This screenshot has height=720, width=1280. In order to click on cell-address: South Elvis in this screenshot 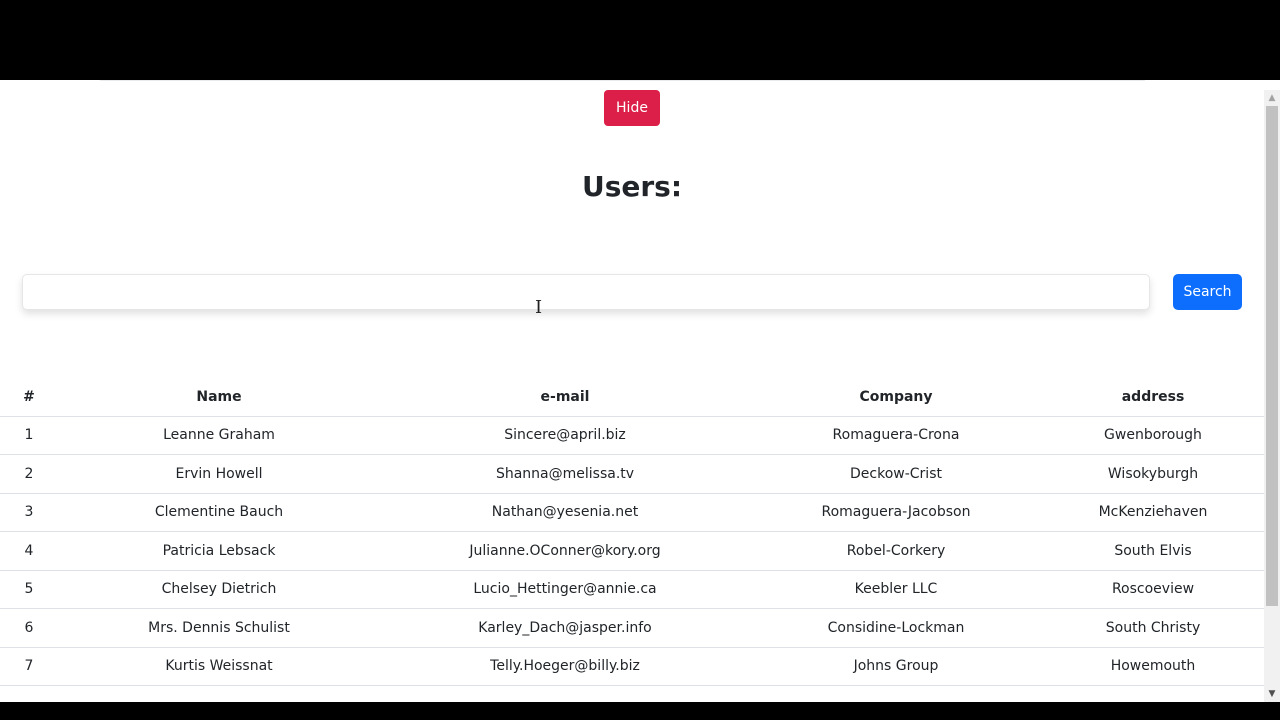, I will do `click(1153, 551)`.